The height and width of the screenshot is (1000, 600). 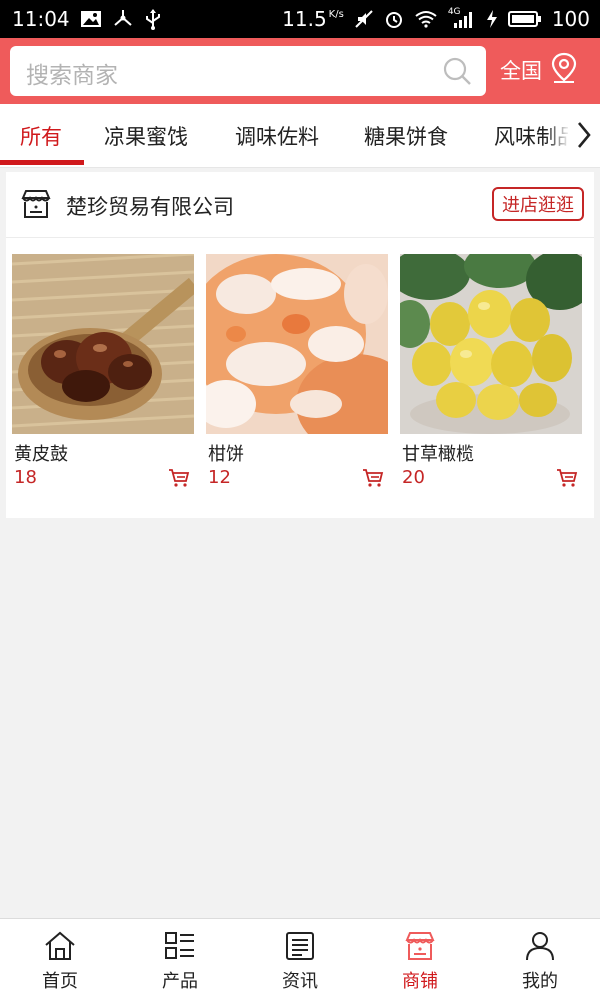 I want to click on chevron-right-icon, so click(x=584, y=135).